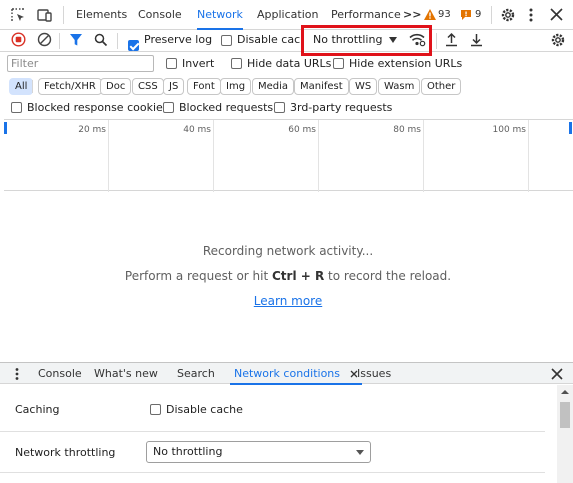  Describe the element at coordinates (155, 409) in the screenshot. I see `drawer-disable-cache-checkbox` at that location.